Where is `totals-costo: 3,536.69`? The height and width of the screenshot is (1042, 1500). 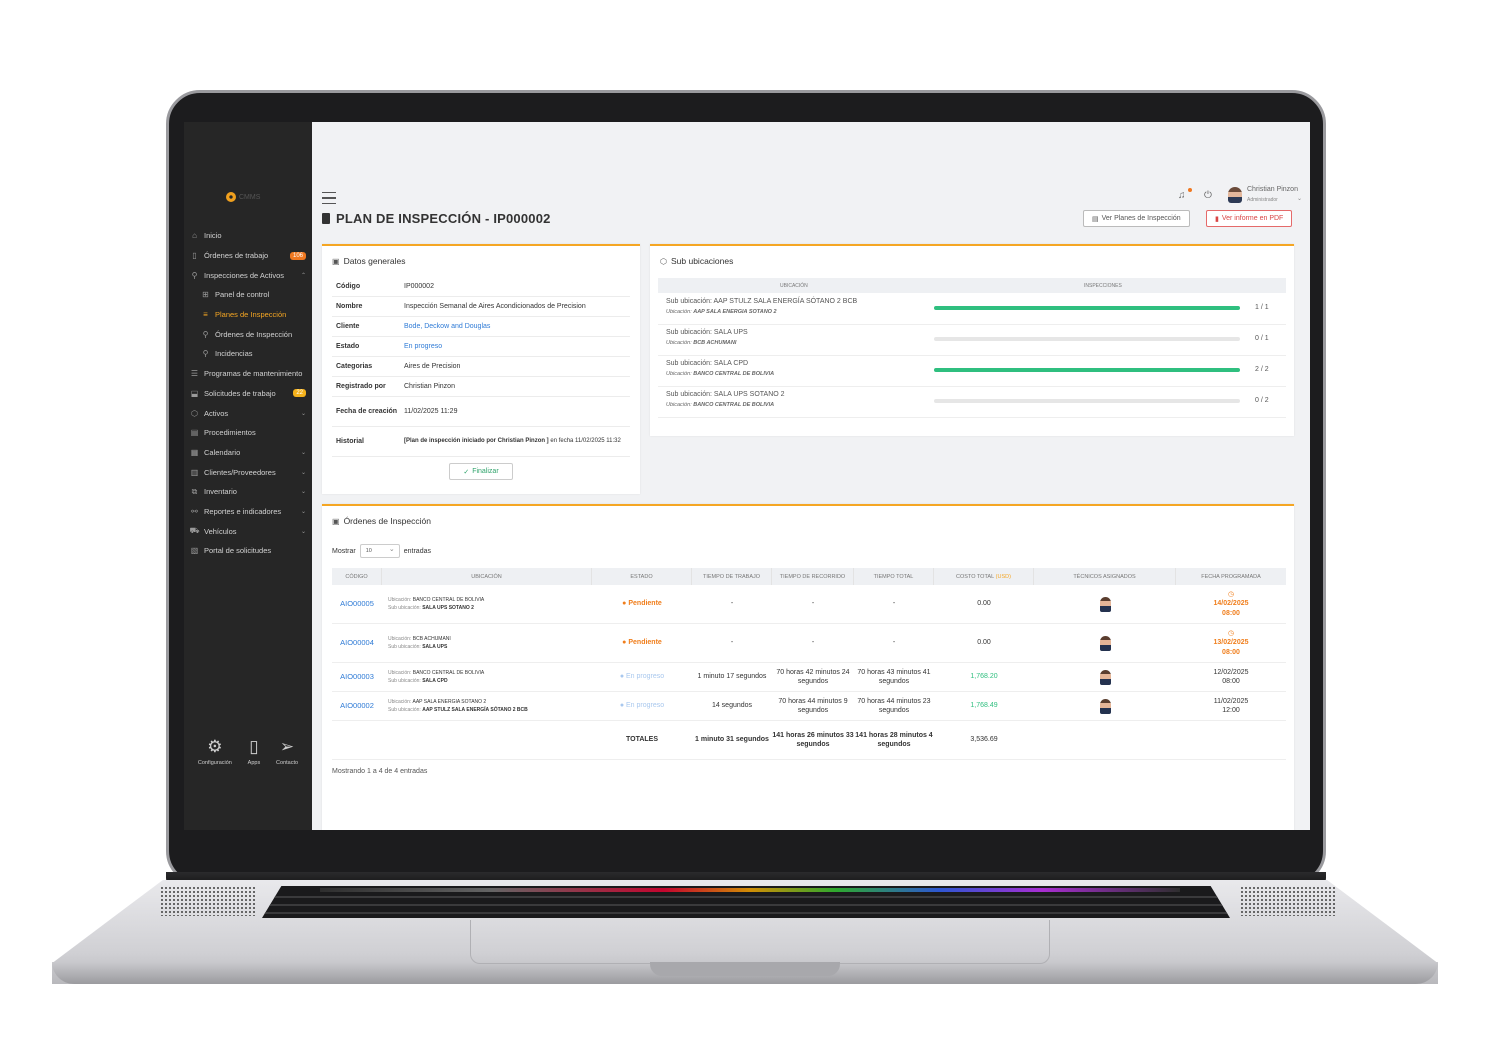
totals-costo: 3,536.69 is located at coordinates (984, 740).